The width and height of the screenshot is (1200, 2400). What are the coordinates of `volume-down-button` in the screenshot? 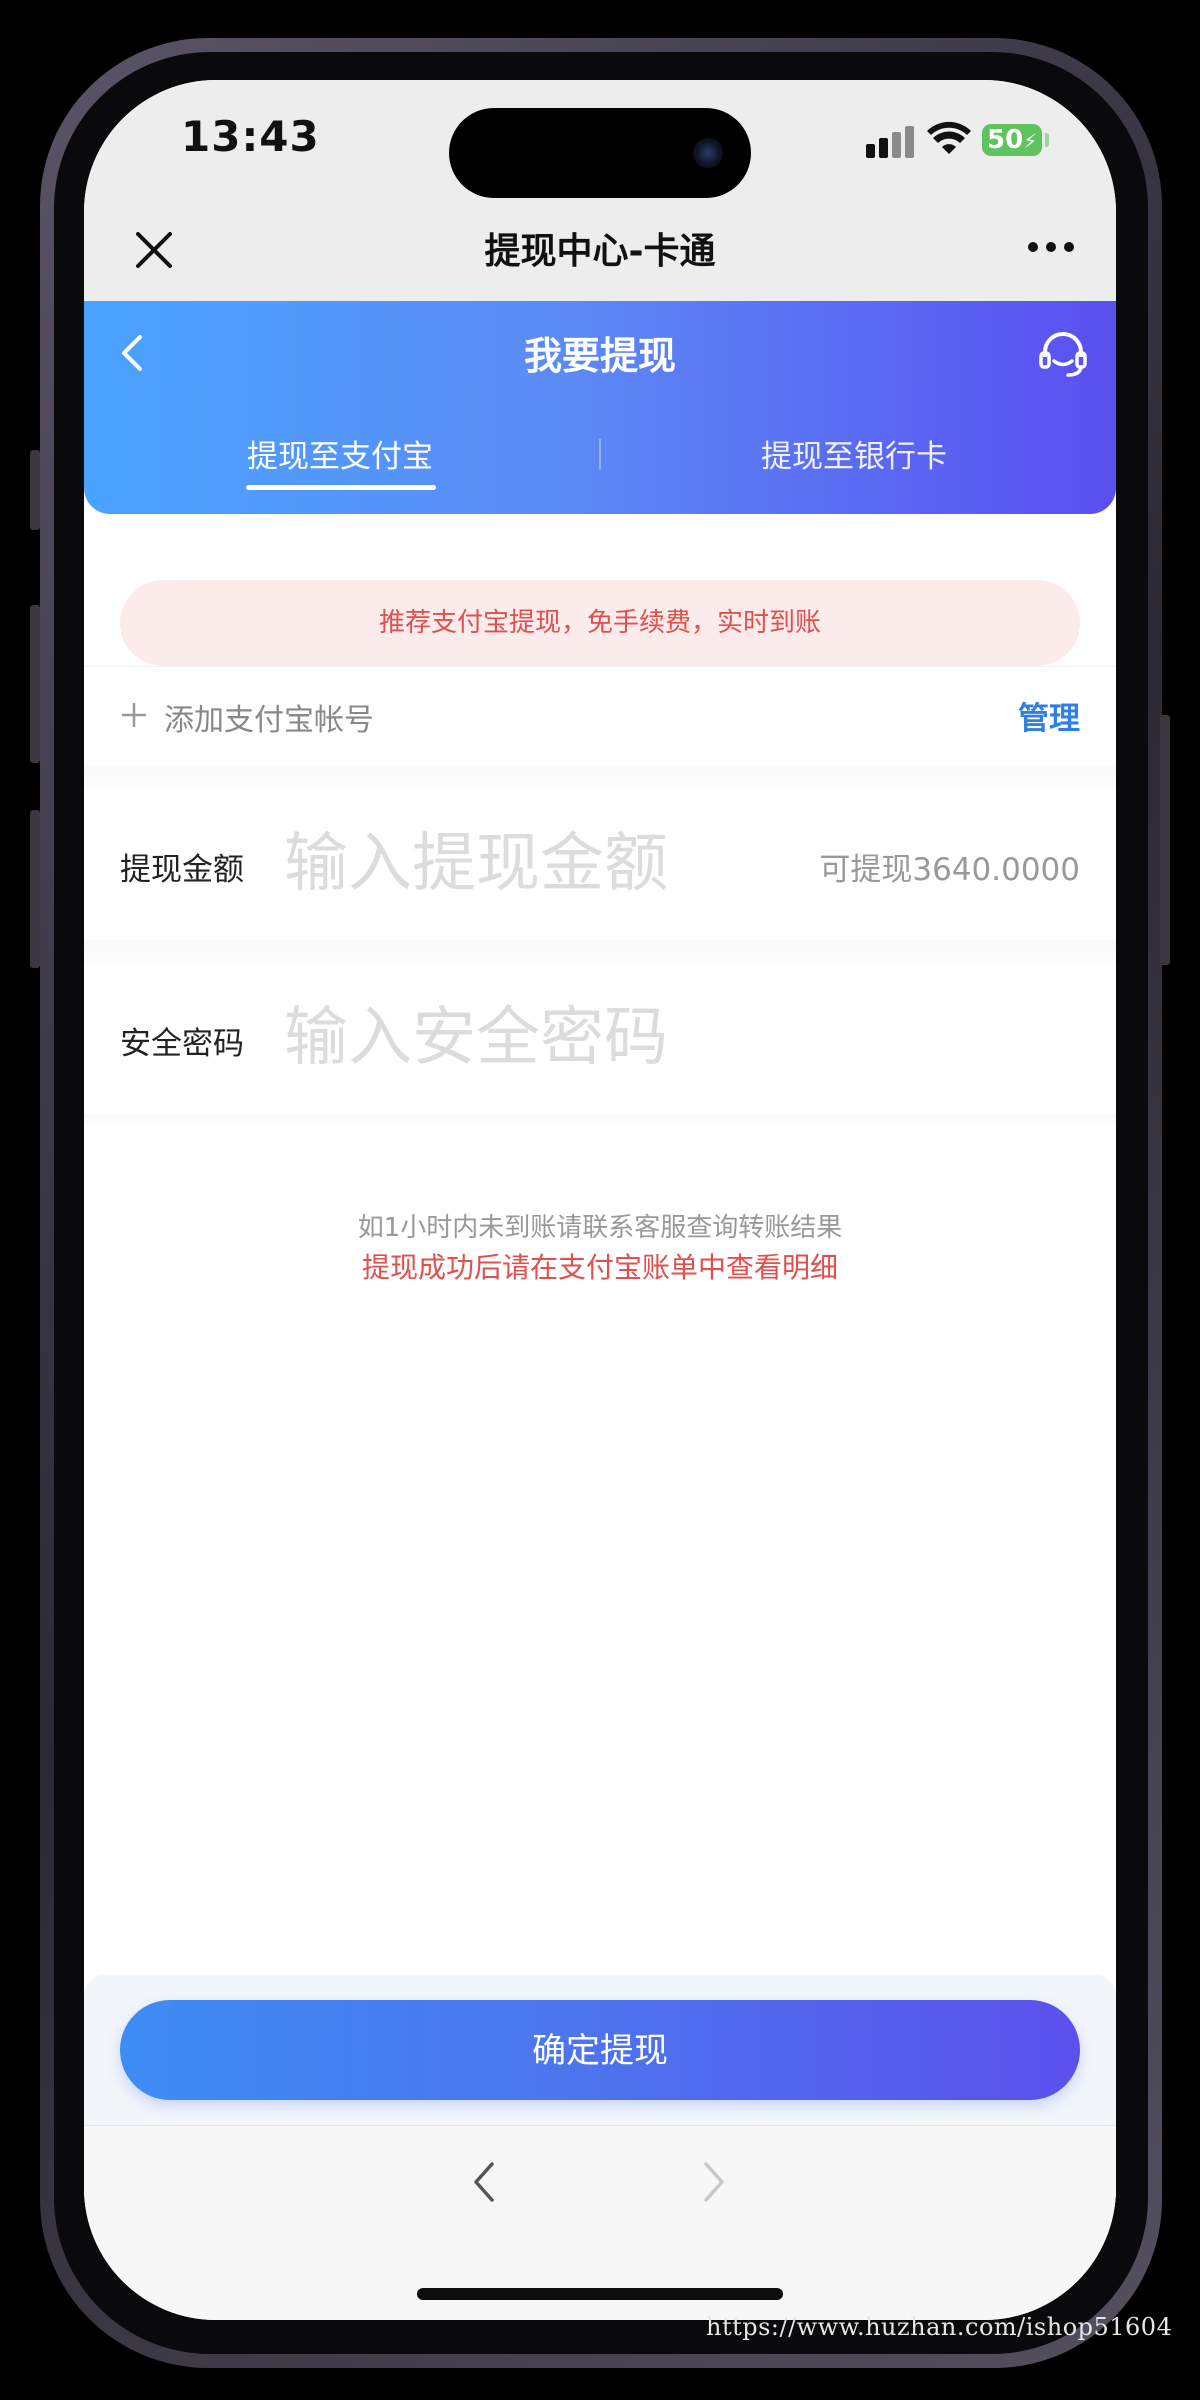 It's located at (35, 889).